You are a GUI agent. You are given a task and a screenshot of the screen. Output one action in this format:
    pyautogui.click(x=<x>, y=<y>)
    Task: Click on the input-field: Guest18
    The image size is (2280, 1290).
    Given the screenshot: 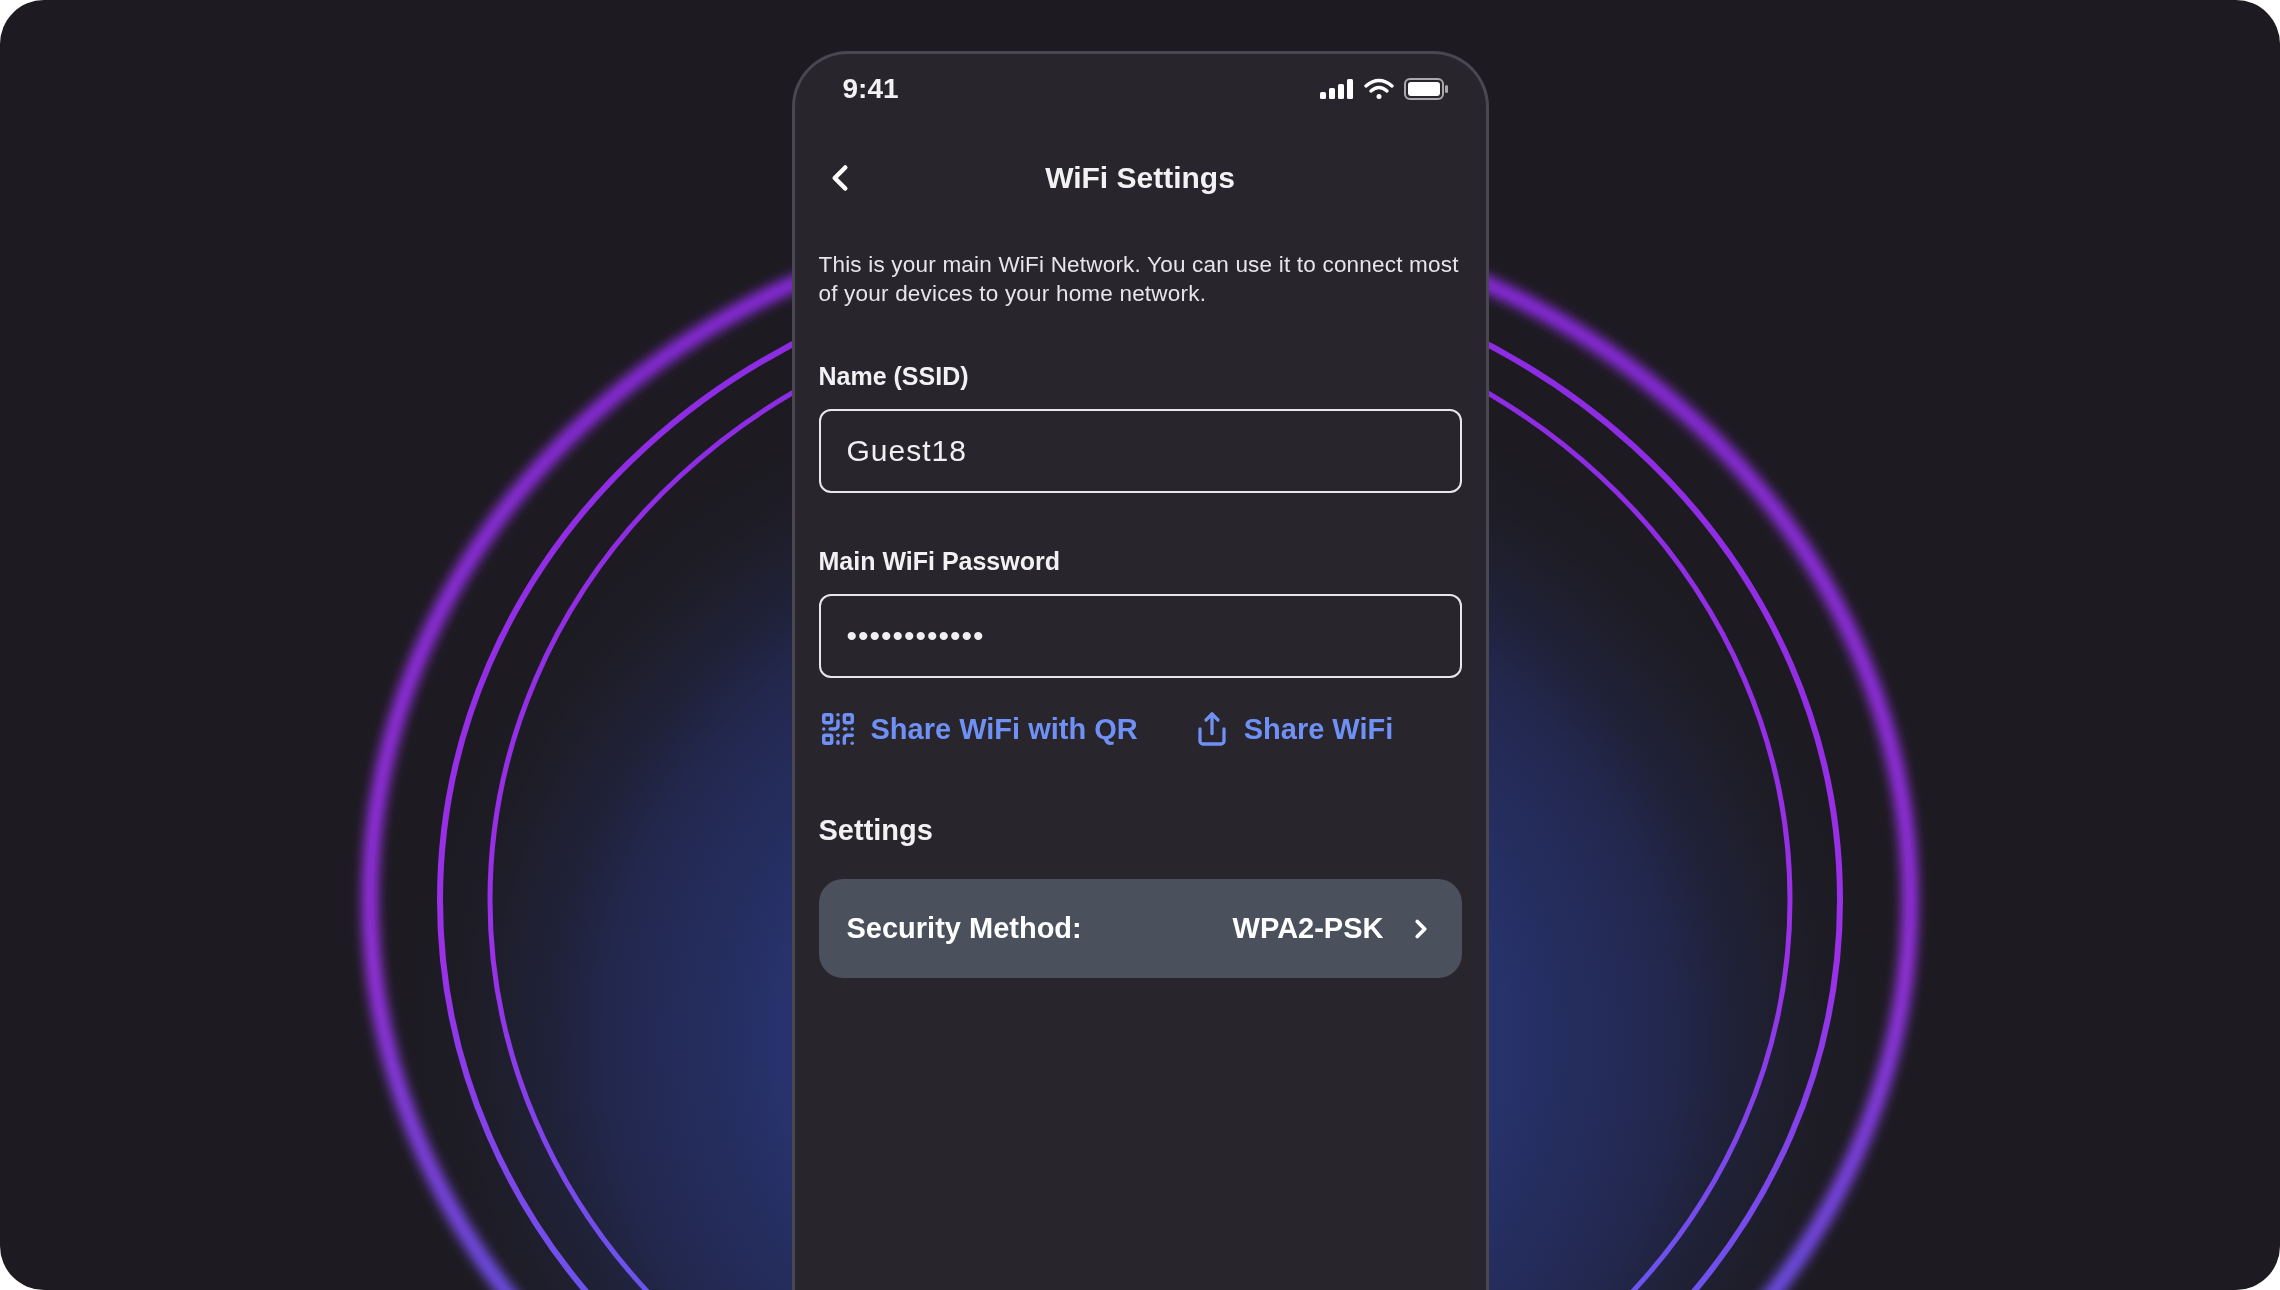 What is the action you would take?
    pyautogui.click(x=1140, y=451)
    